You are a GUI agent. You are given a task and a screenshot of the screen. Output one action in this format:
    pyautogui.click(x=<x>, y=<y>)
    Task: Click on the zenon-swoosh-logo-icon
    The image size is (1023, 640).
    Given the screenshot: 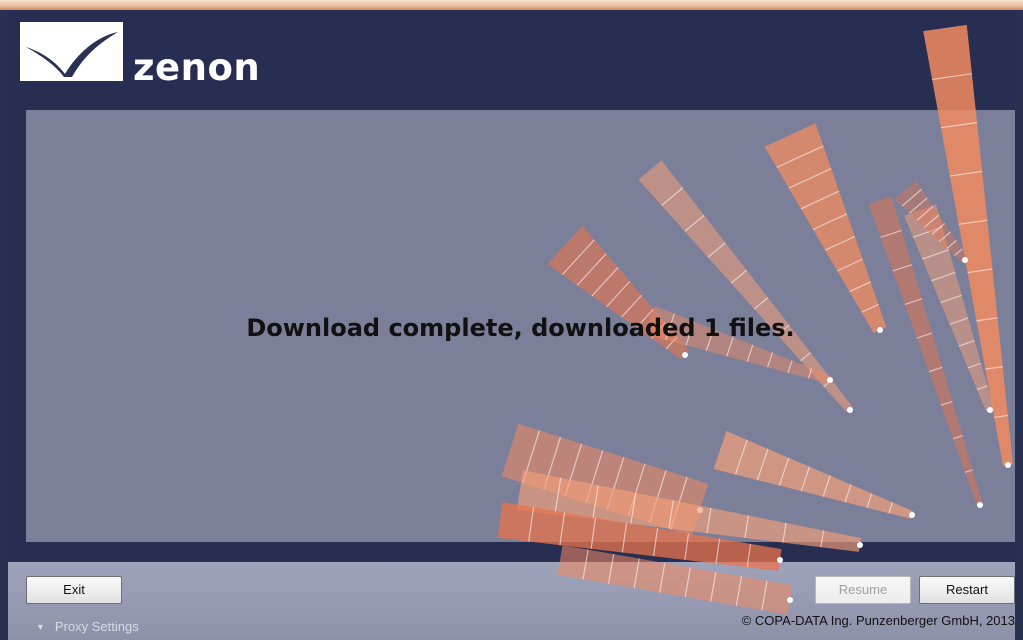 What is the action you would take?
    pyautogui.click(x=72, y=54)
    